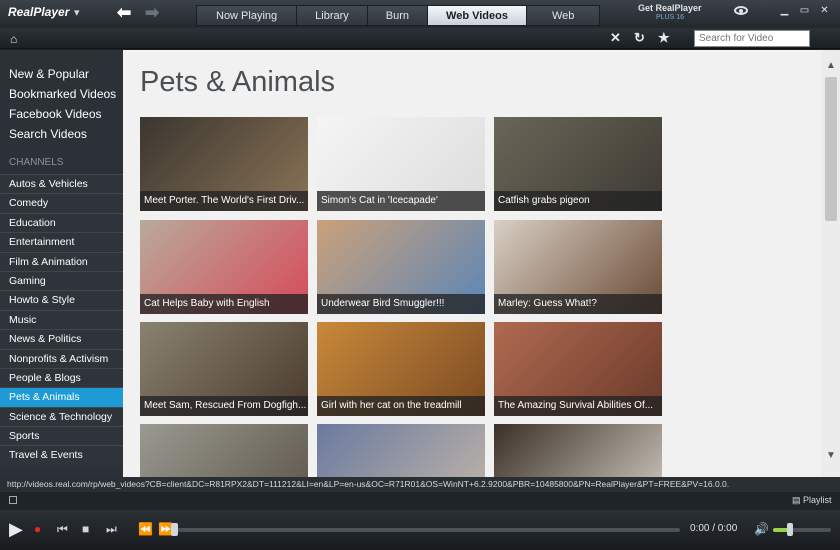 This screenshot has height=550, width=840. I want to click on record-icon: ●, so click(37, 529).